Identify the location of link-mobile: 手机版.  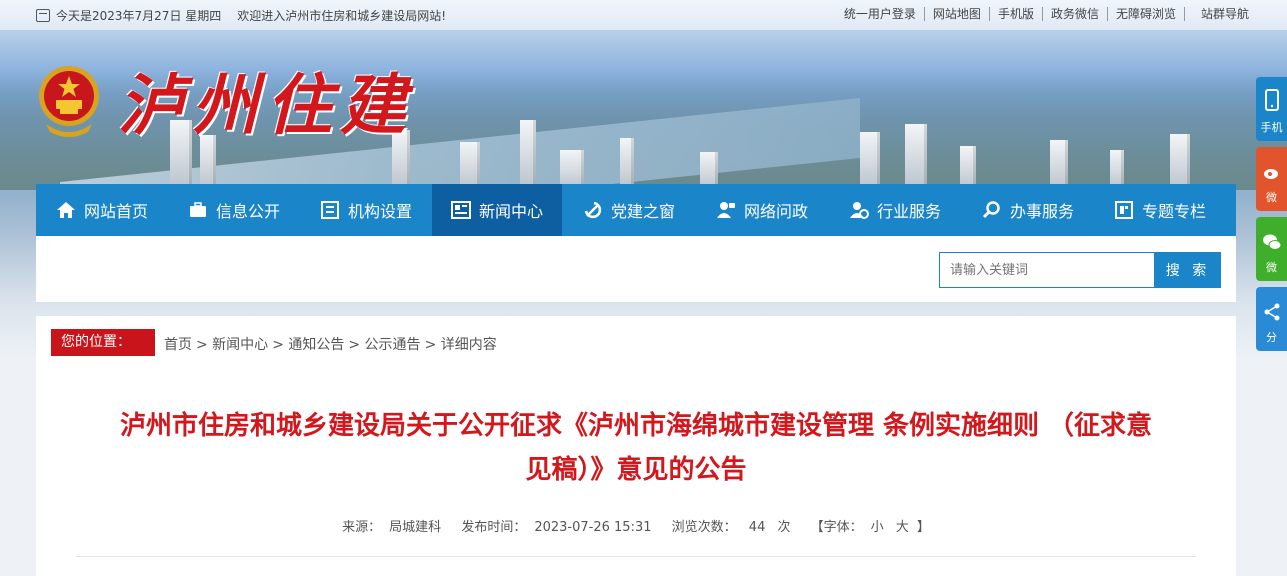
(1016, 14).